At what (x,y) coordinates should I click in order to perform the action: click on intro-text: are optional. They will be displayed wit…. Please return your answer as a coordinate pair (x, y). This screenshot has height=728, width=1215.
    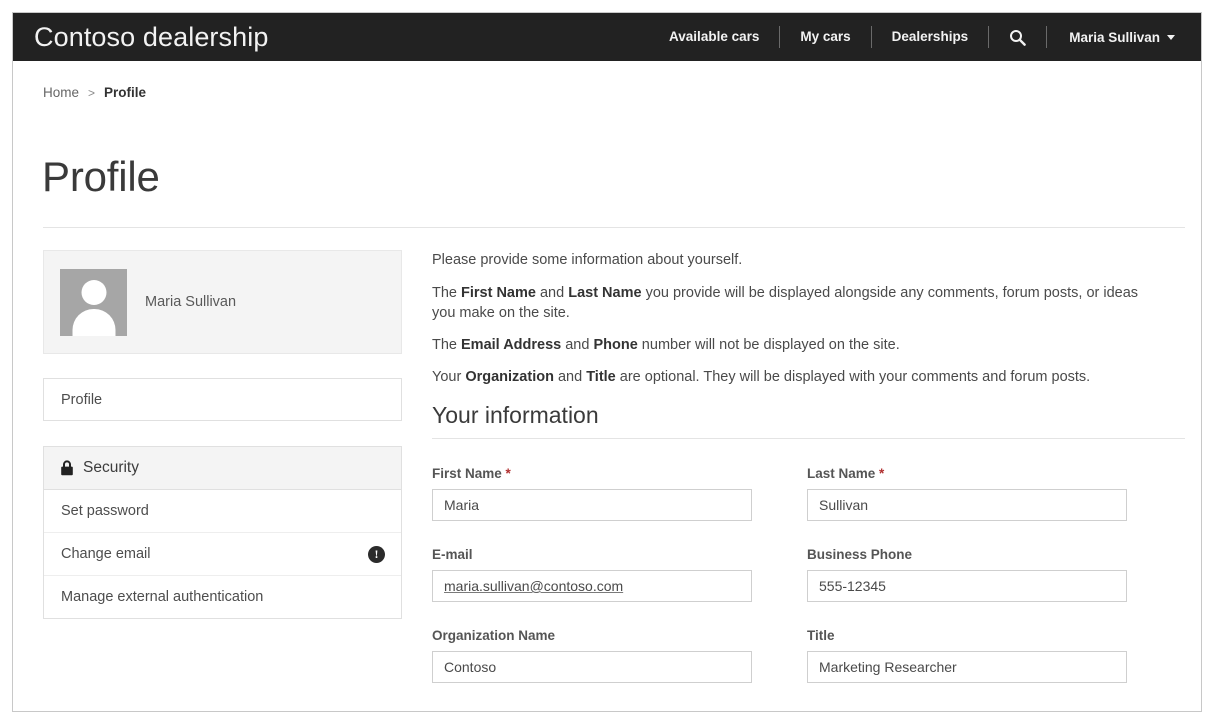
    Looking at the image, I should click on (853, 377).